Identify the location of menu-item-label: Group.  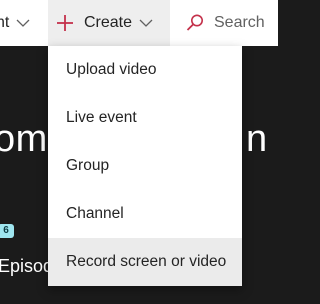
(88, 165).